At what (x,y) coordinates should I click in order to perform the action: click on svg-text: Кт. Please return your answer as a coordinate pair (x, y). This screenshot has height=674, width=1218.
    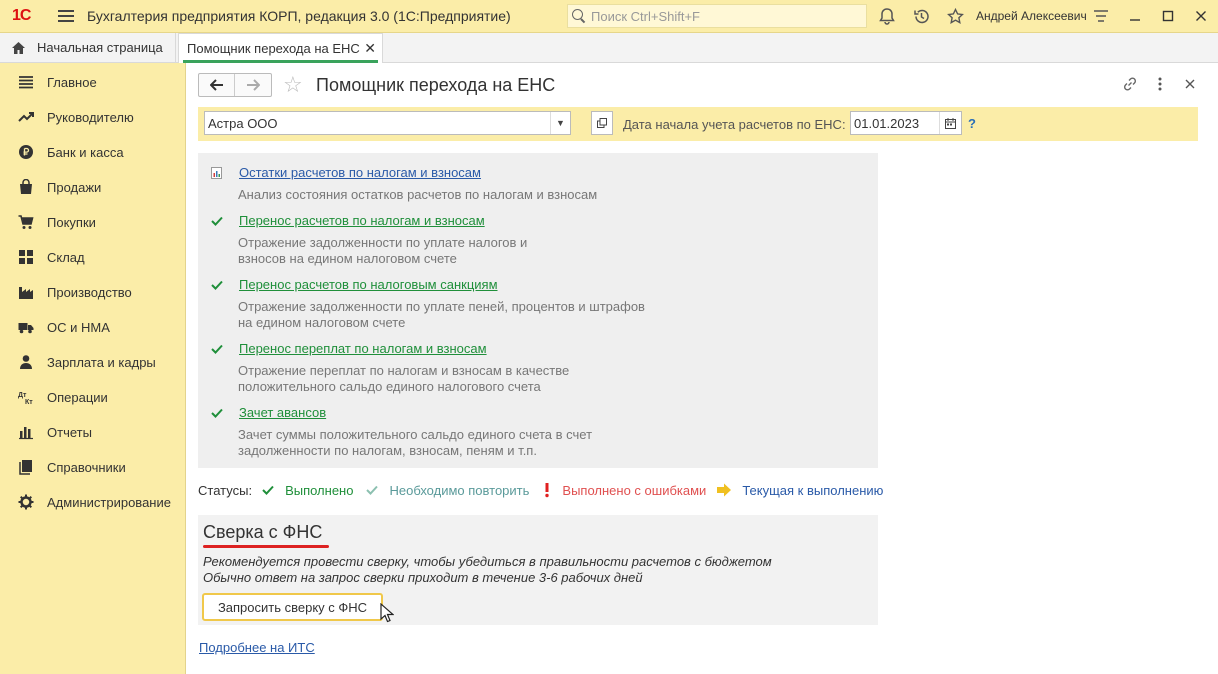
    Looking at the image, I should click on (29, 402).